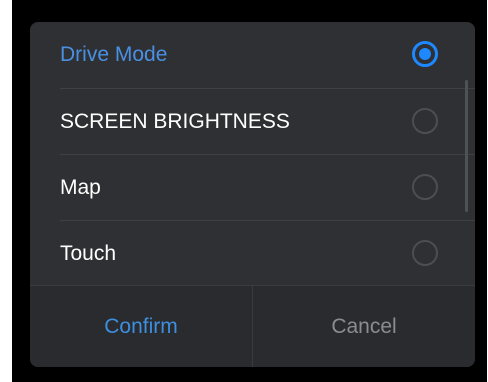 The image size is (488, 382). What do you see at coordinates (80, 187) in the screenshot?
I see `option-label: Map` at bounding box center [80, 187].